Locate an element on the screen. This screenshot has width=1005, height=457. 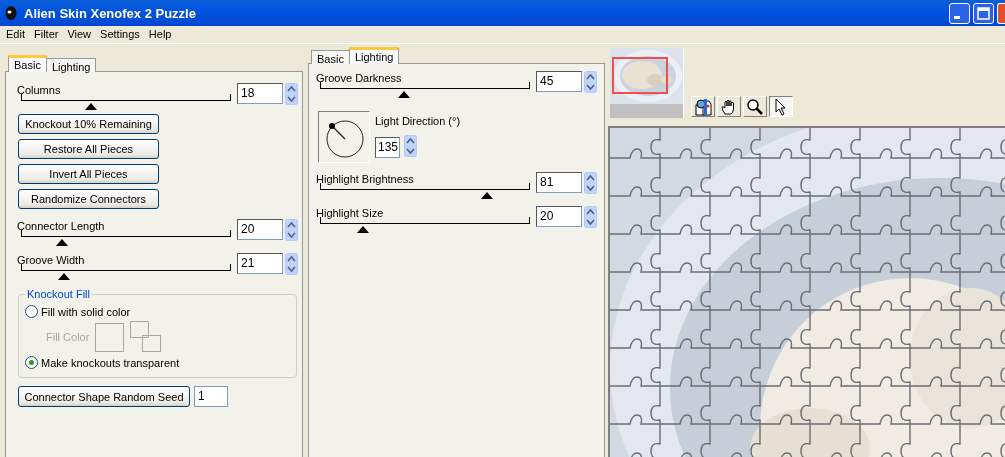
seed-button: Connector Shape Random Seed is located at coordinates (104, 396).